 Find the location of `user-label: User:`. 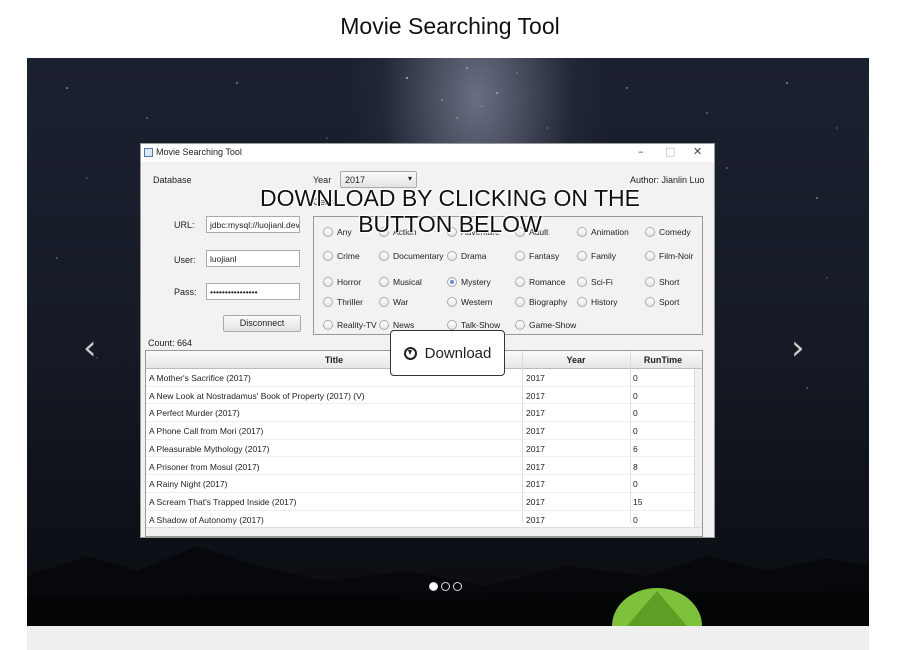

user-label: User: is located at coordinates (185, 260).